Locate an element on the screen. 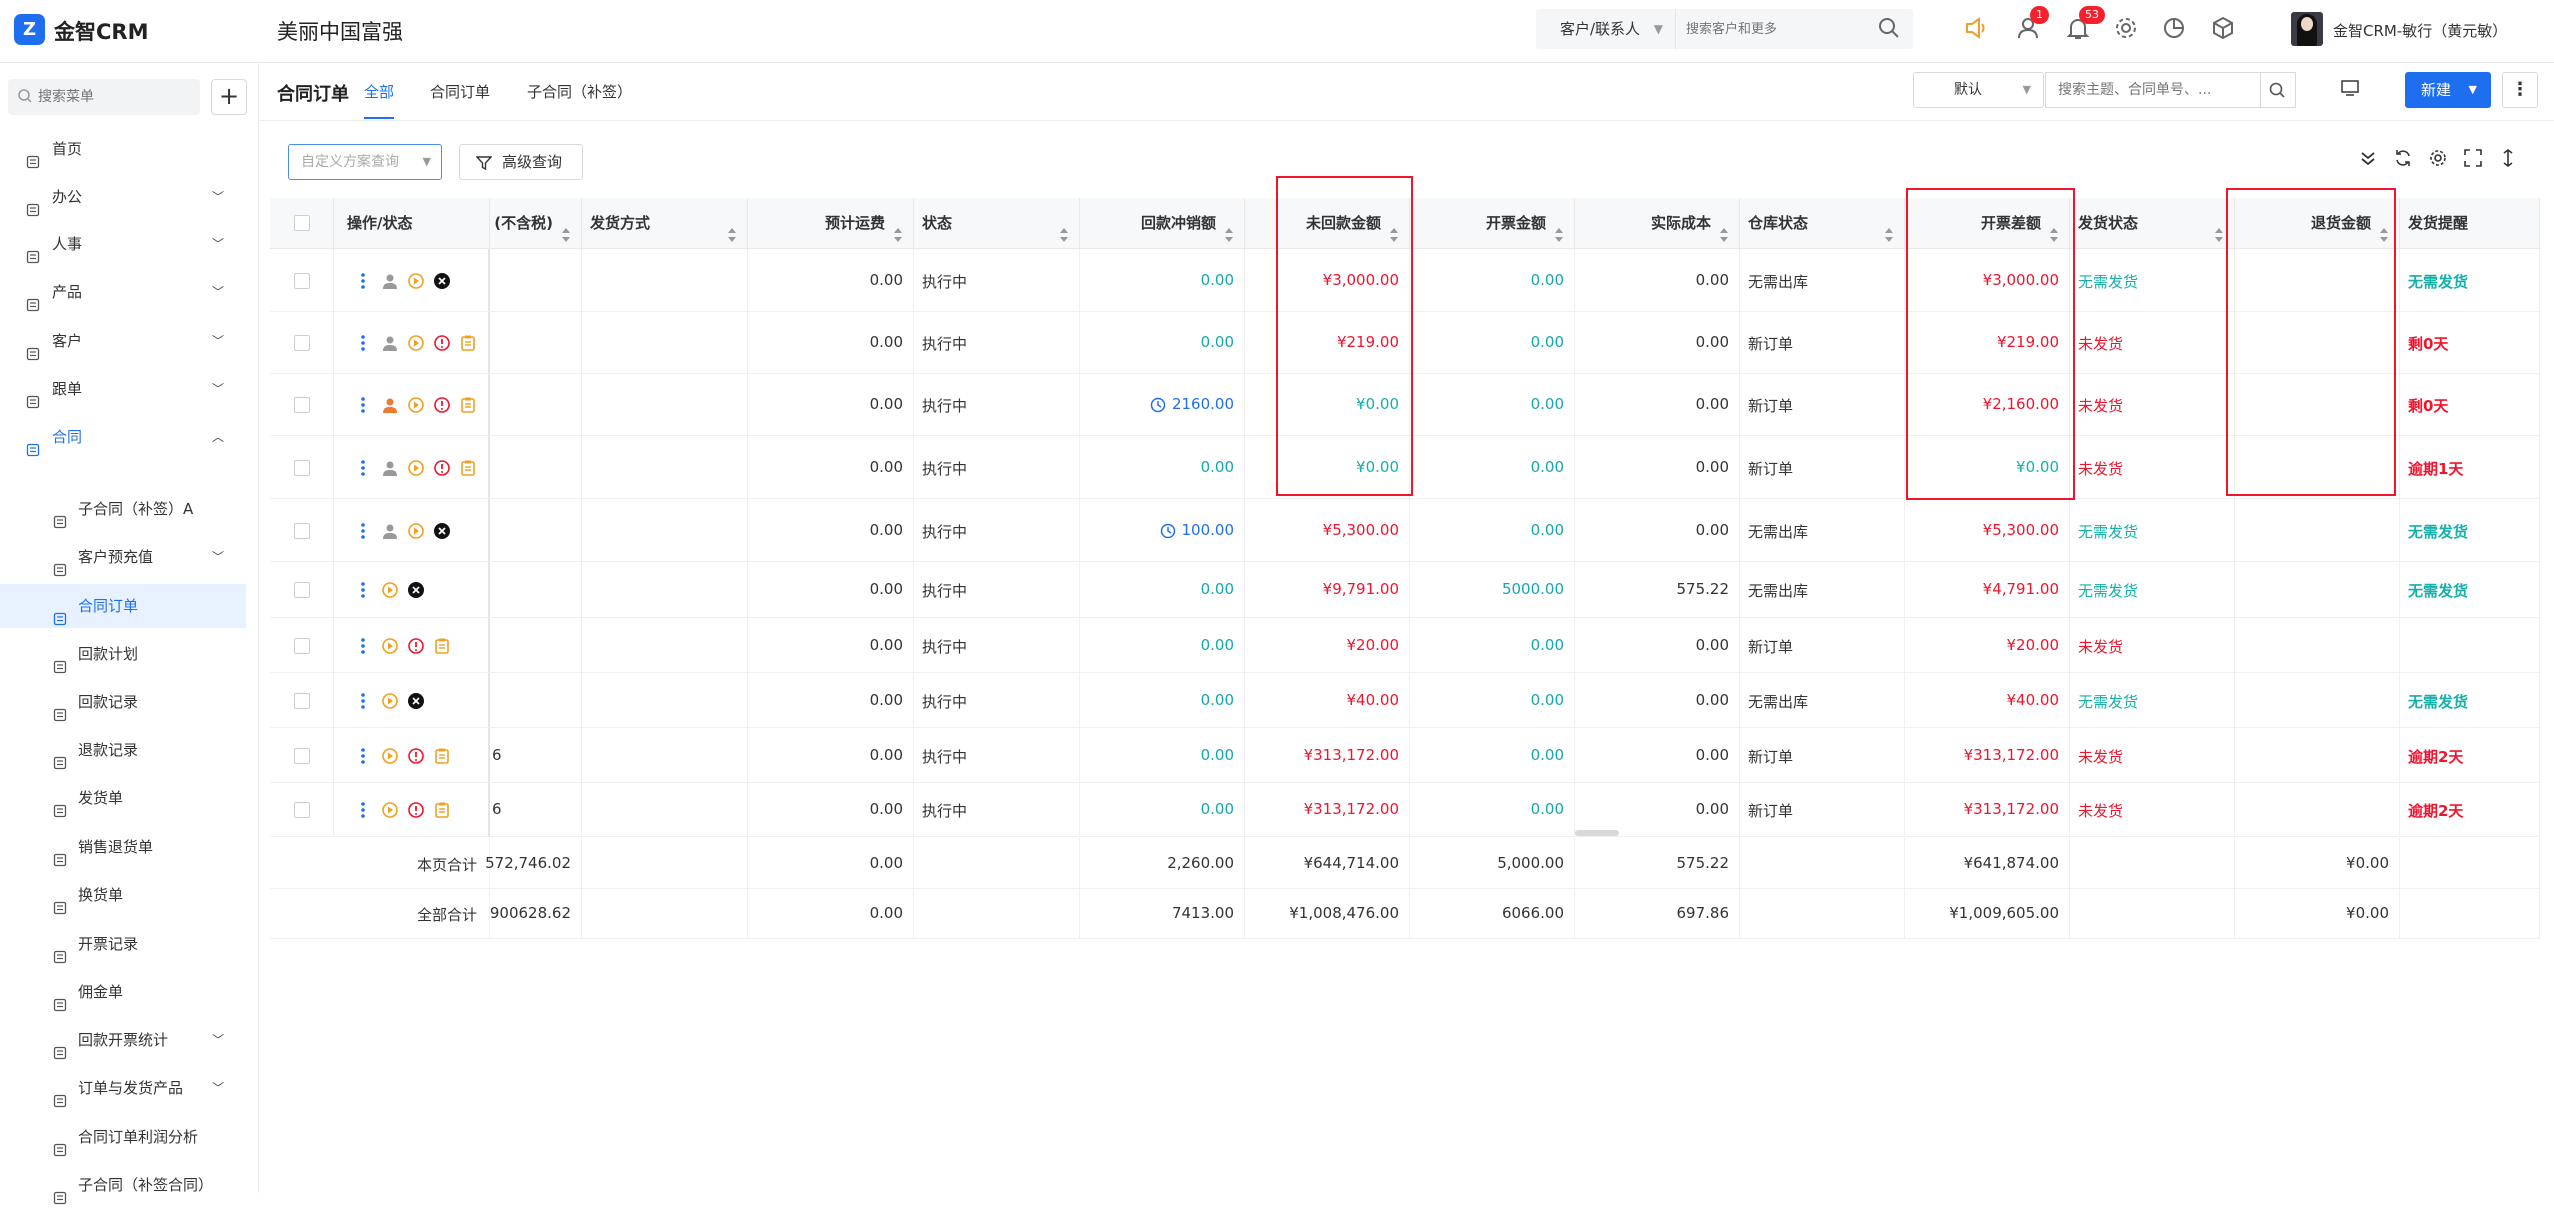 The image size is (2554, 1222). pie-chart-icon is located at coordinates (2175, 29).